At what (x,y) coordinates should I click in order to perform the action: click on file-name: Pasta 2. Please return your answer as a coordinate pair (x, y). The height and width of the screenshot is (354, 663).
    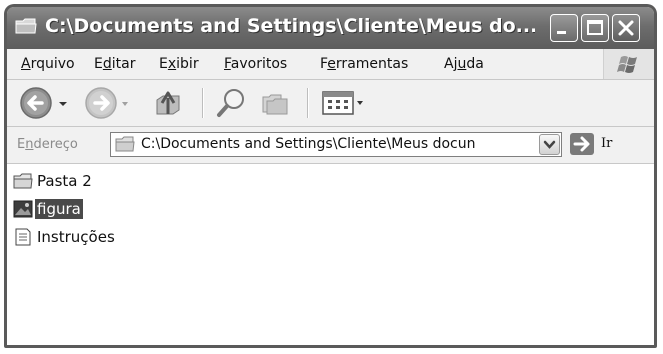
    Looking at the image, I should click on (64, 181).